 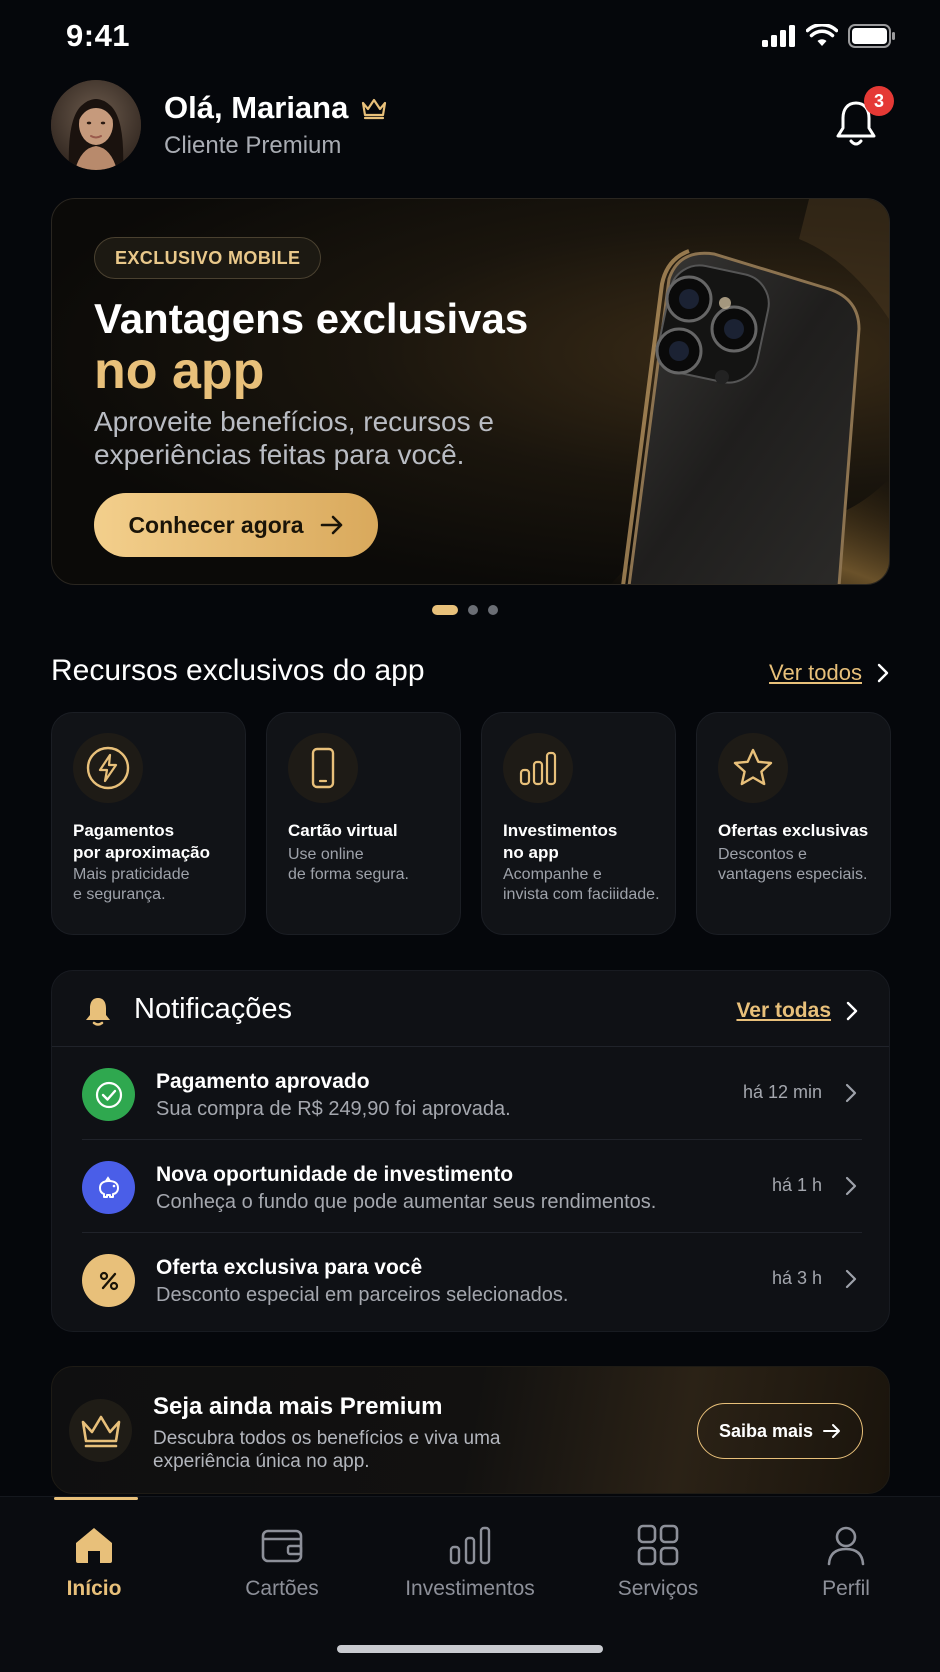 I want to click on notifications-see-all-link: Ver todas, so click(x=797, y=1011).